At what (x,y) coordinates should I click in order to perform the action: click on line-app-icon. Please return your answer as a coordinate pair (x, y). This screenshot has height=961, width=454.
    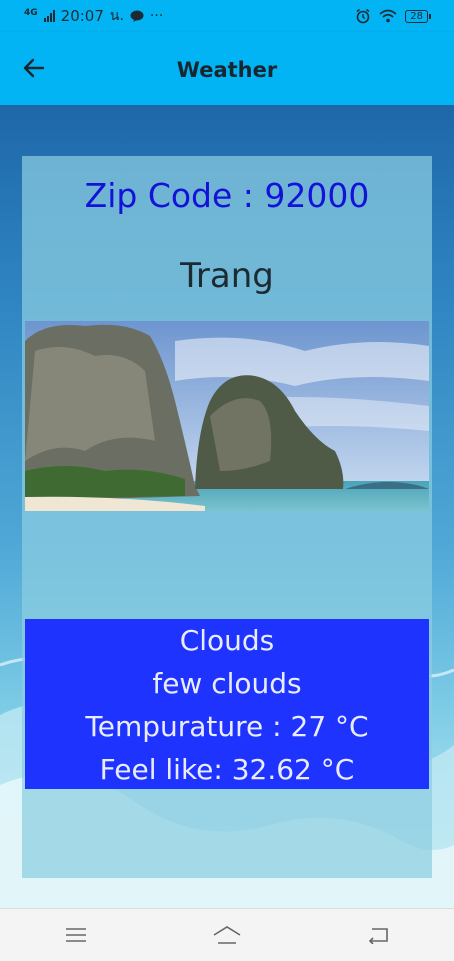
    Looking at the image, I should click on (137, 16).